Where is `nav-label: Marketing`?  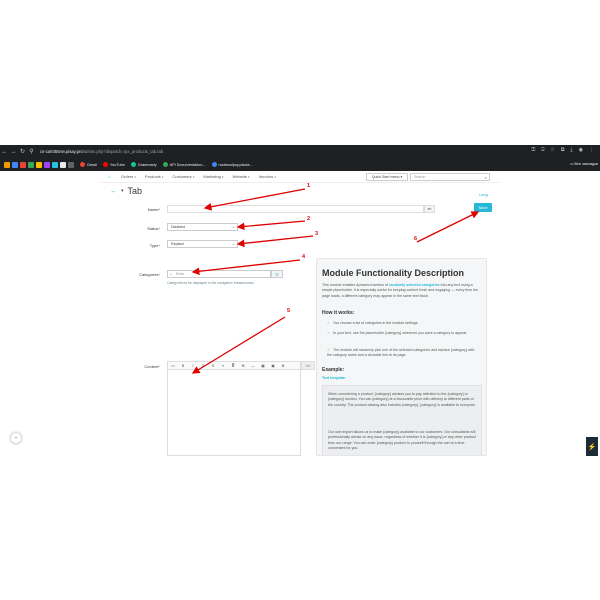 nav-label: Marketing is located at coordinates (212, 176).